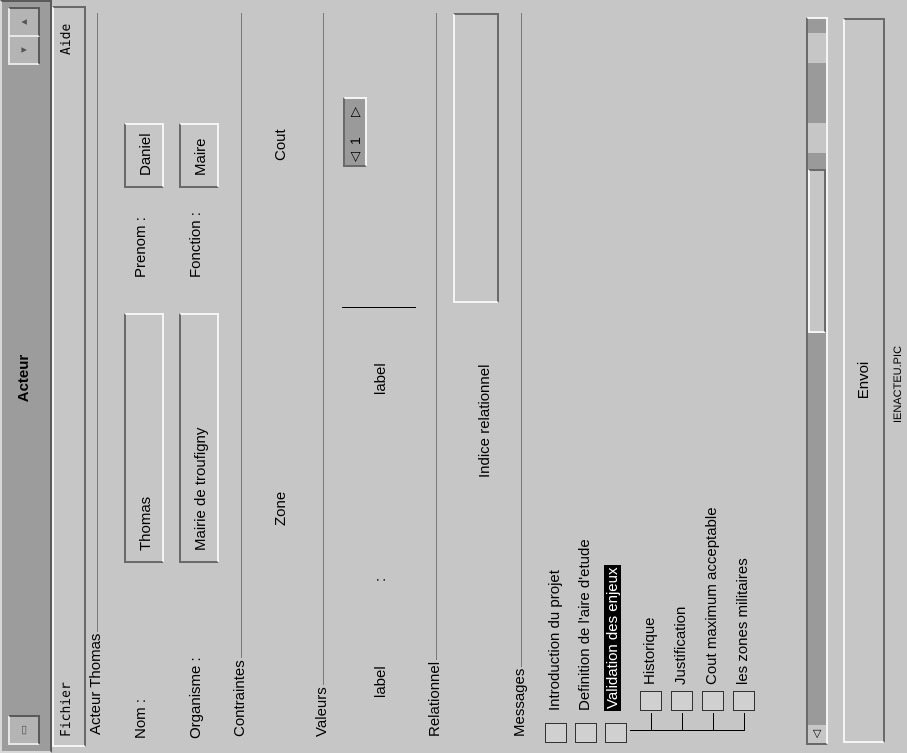  What do you see at coordinates (742, 621) in the screenshot?
I see `tree-item-zones-militaires: les zones militaires` at bounding box center [742, 621].